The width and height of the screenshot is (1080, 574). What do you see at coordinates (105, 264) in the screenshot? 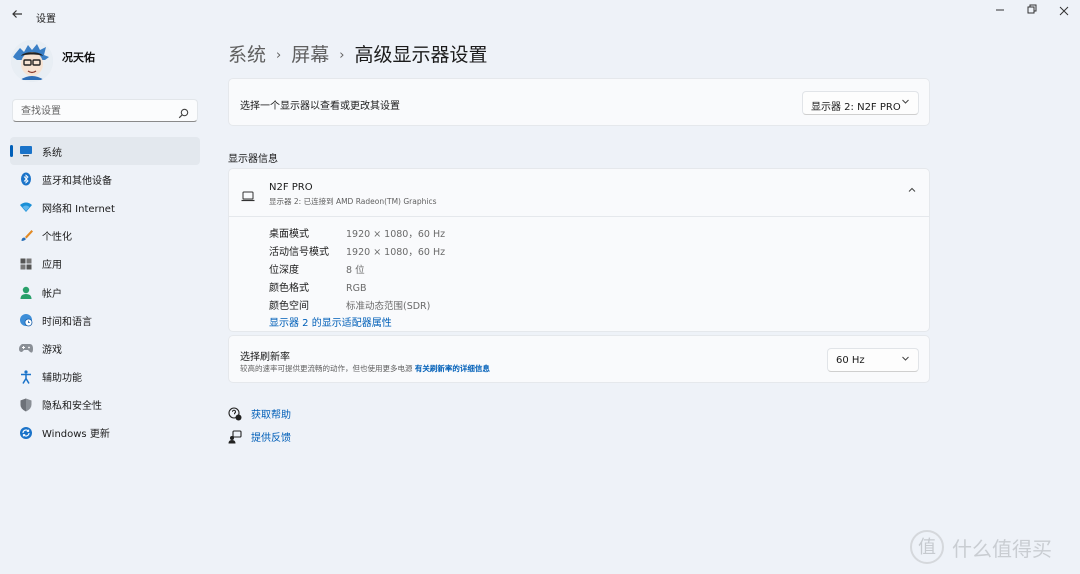
I see `sidebar-item-apps: 应用` at bounding box center [105, 264].